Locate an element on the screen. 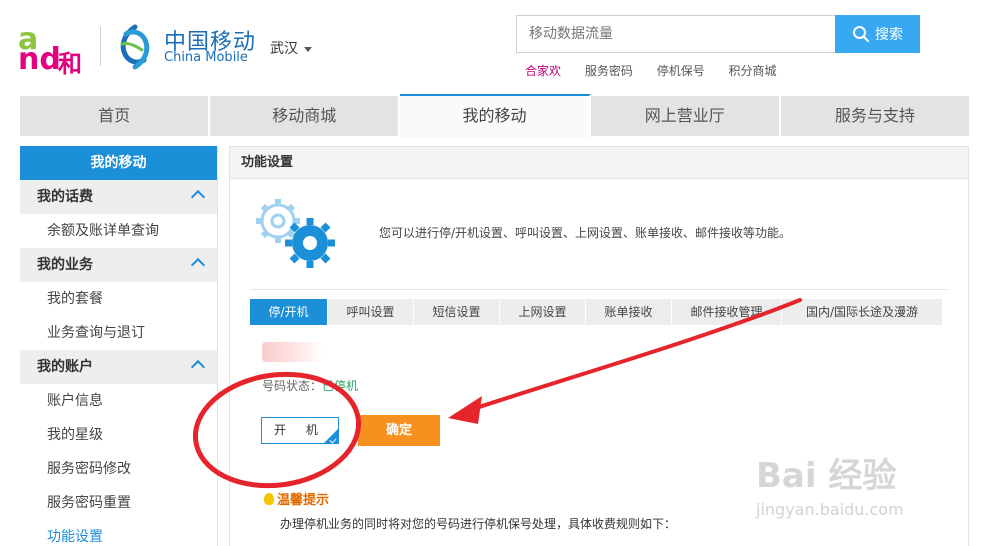 This screenshot has width=986, height=546. china-mobile-en: China Mobile is located at coordinates (206, 57).